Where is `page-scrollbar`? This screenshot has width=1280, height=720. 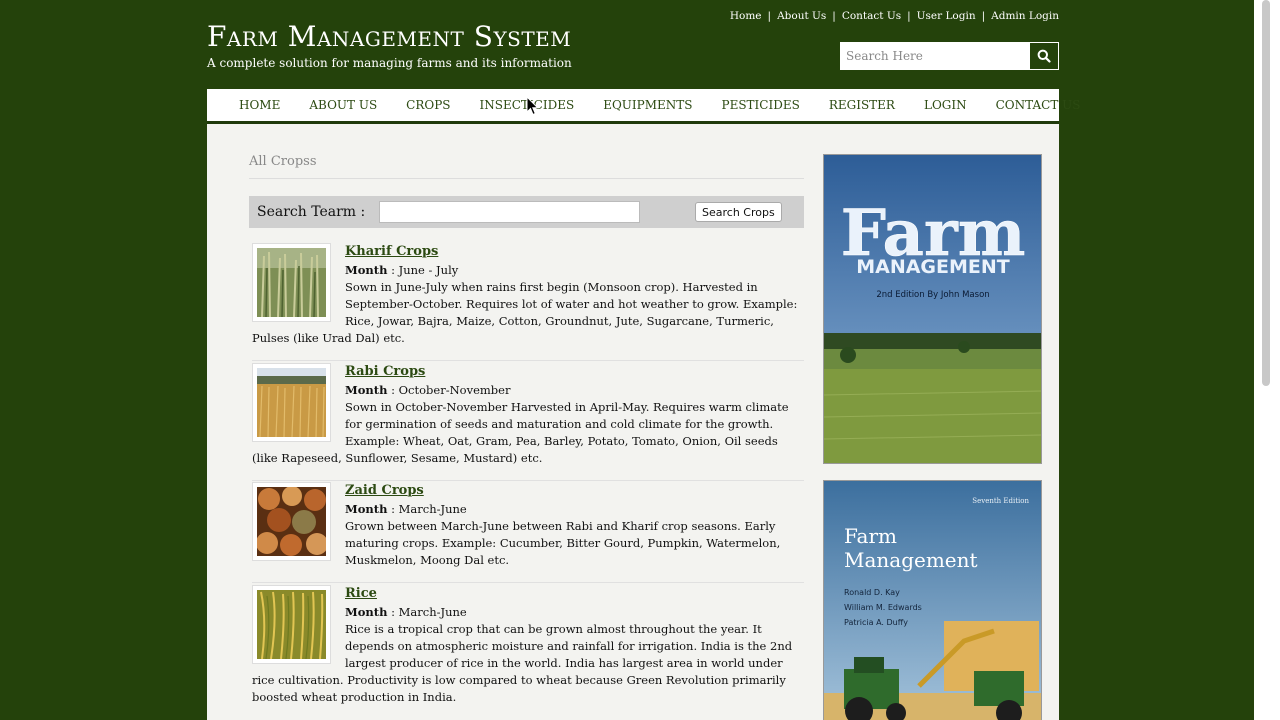
page-scrollbar is located at coordinates (1267, 360).